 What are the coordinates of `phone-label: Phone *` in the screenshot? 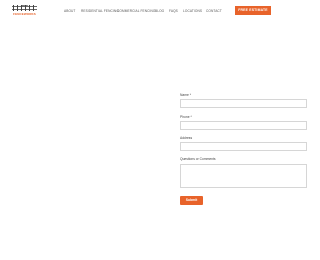 It's located at (186, 117).